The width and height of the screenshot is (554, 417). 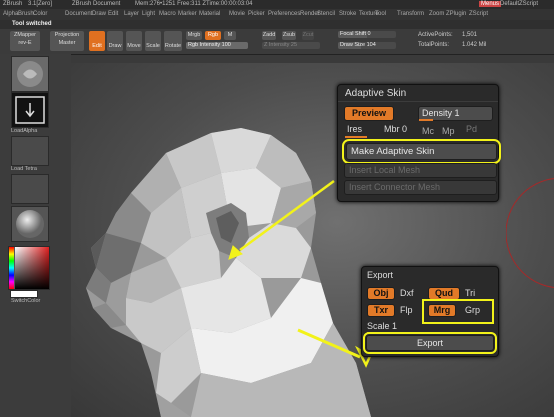 I want to click on density-slider-fill, so click(x=426, y=120).